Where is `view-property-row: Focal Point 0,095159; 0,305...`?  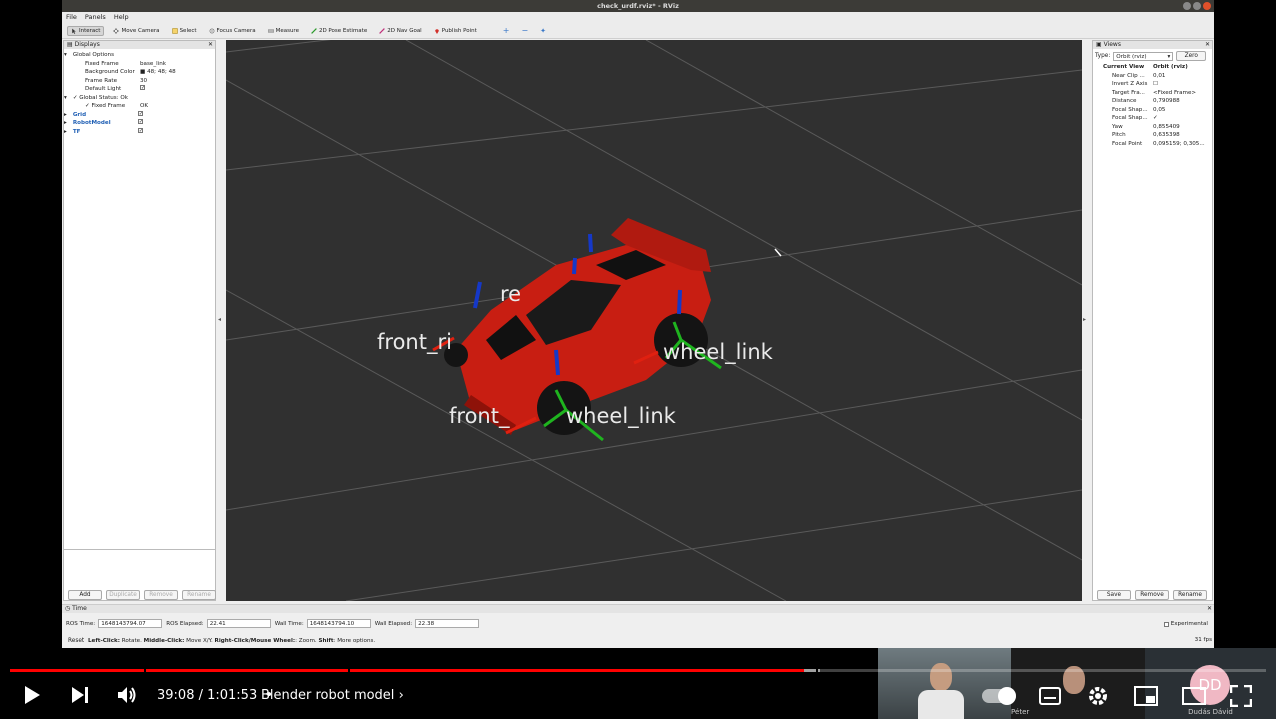
view-property-row: Focal Point 0,095159; 0,305... is located at coordinates (1152, 144).